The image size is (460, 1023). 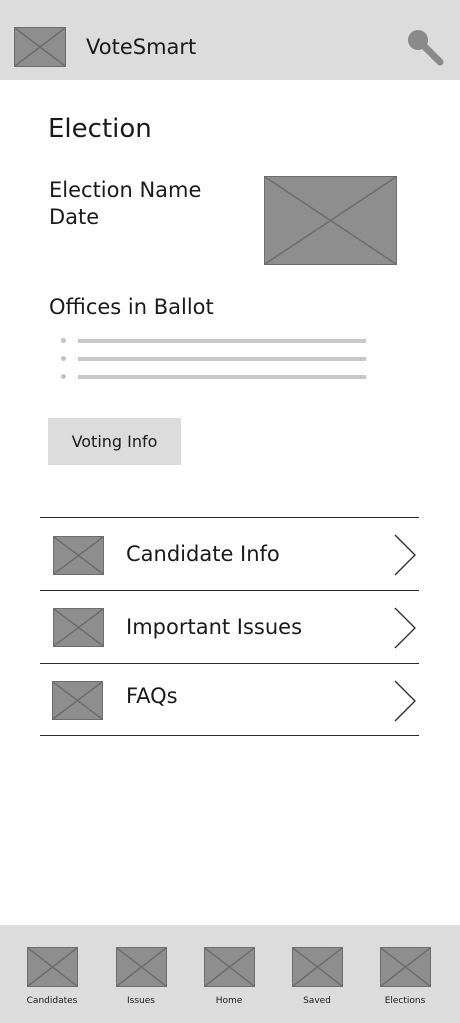 What do you see at coordinates (425, 47) in the screenshot?
I see `search-icon` at bounding box center [425, 47].